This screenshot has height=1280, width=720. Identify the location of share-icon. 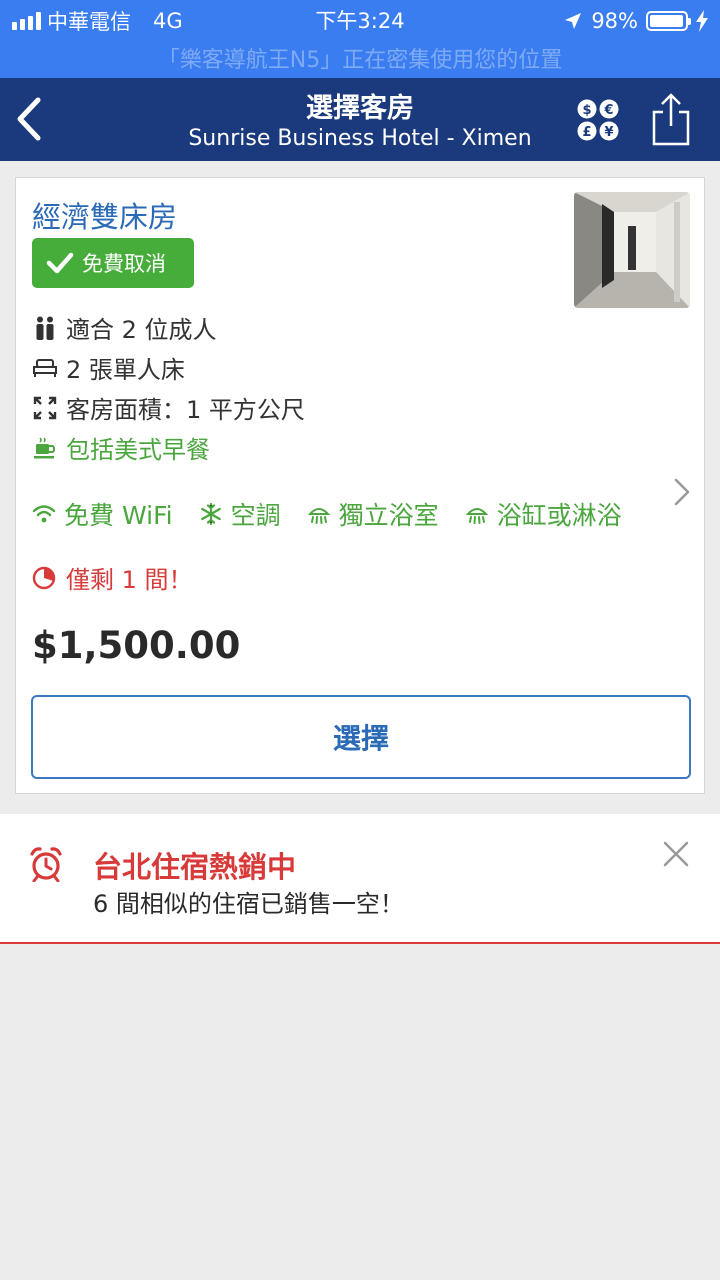
(671, 119).